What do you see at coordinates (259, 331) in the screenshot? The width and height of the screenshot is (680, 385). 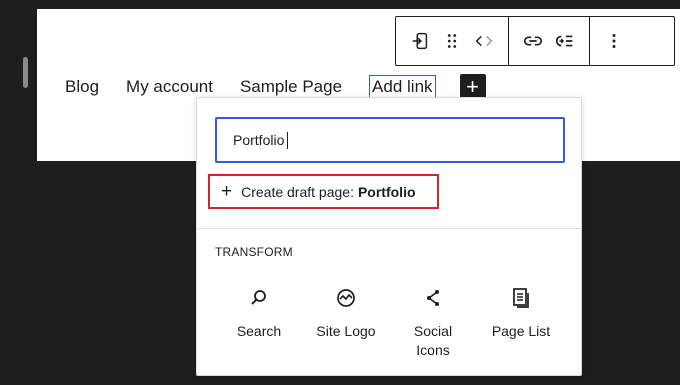 I see `transform-search-label: Search` at bounding box center [259, 331].